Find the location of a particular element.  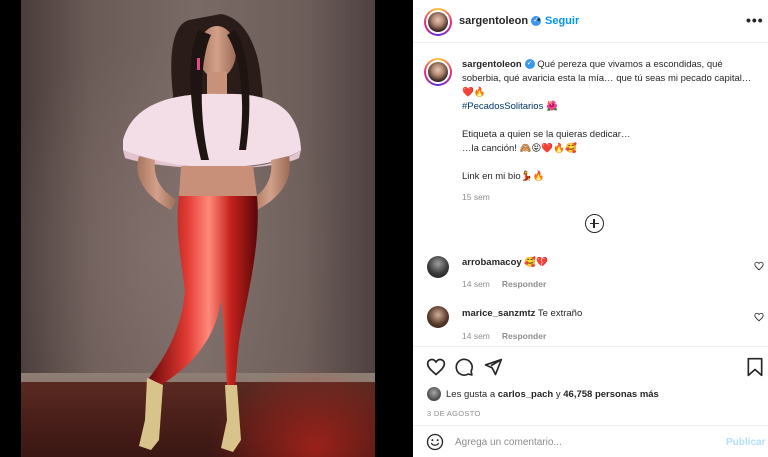

author-avatar is located at coordinates (438, 22).